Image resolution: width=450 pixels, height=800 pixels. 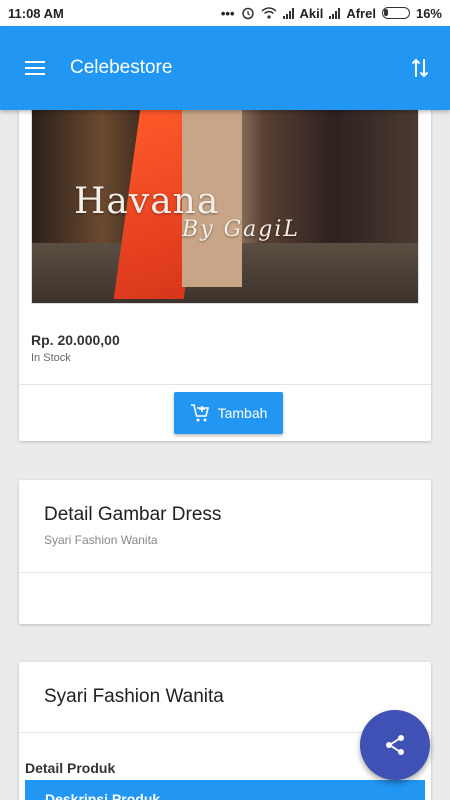 I want to click on menu-button, so click(x=35, y=68).